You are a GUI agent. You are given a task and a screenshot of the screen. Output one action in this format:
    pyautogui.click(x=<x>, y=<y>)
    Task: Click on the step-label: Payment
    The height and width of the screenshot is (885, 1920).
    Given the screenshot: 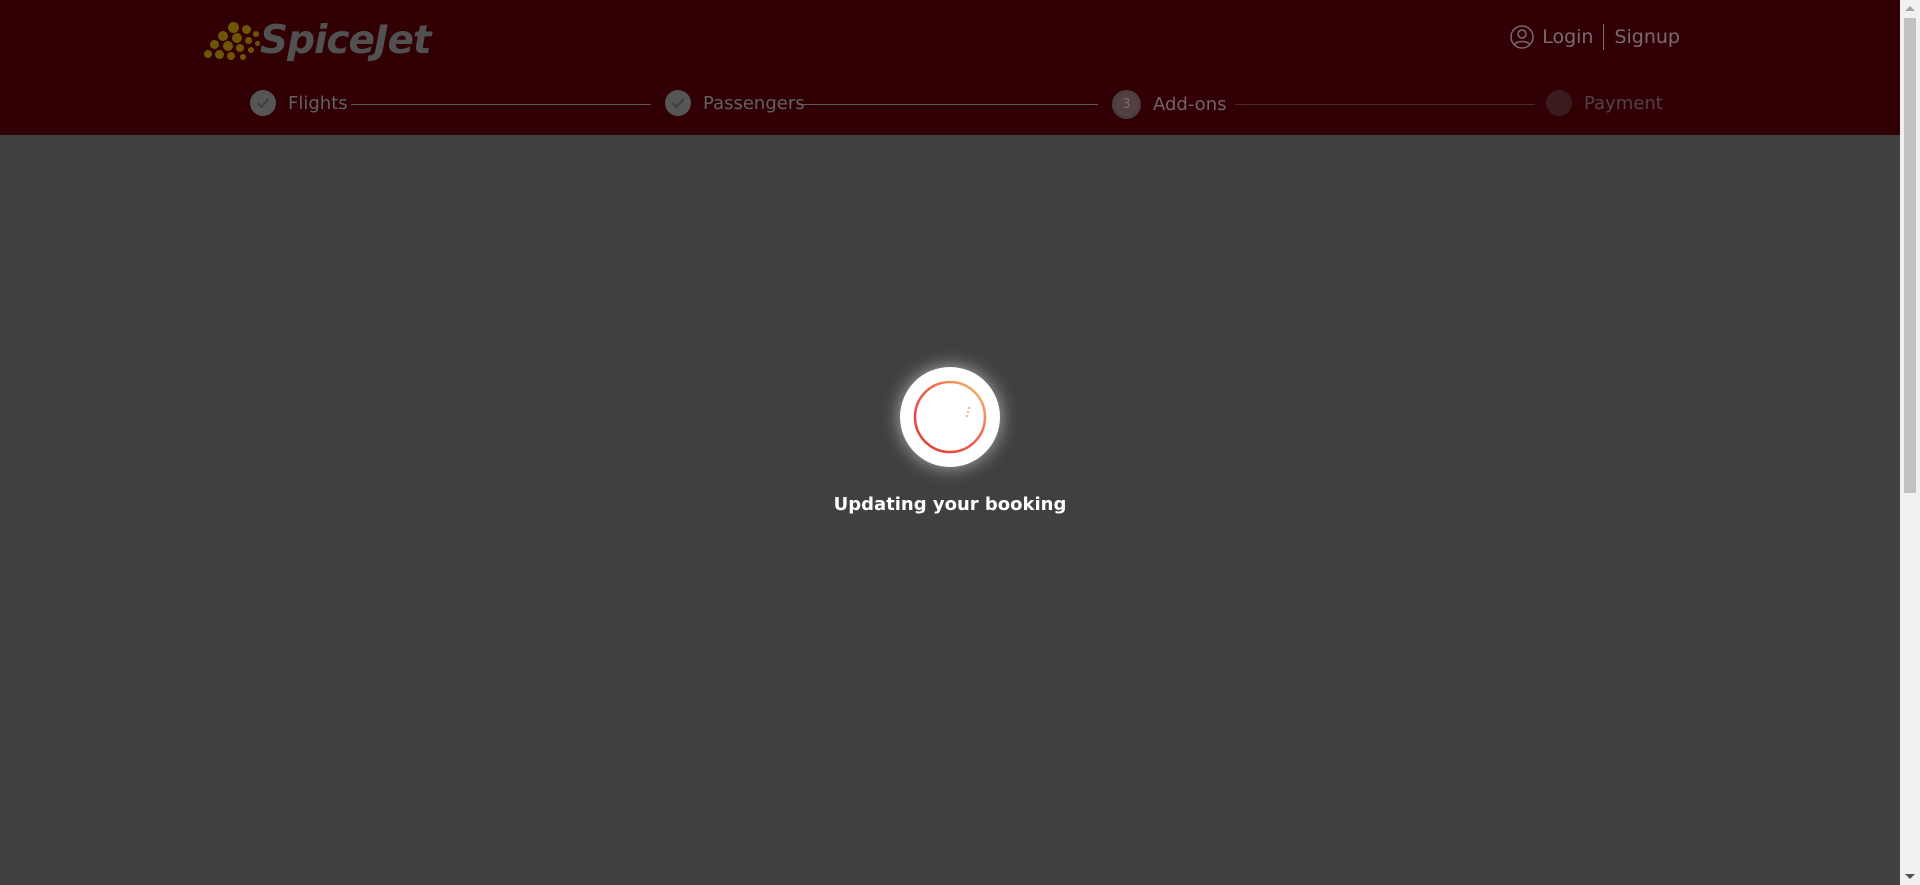 What is the action you would take?
    pyautogui.click(x=1623, y=103)
    